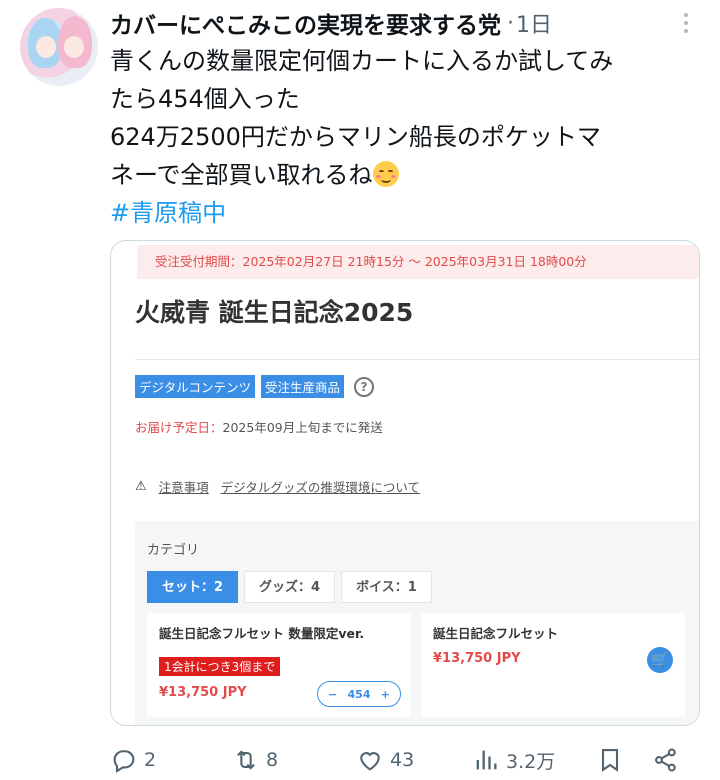 This screenshot has height=780, width=720. I want to click on tab-goods: グッズ：4, so click(290, 587).